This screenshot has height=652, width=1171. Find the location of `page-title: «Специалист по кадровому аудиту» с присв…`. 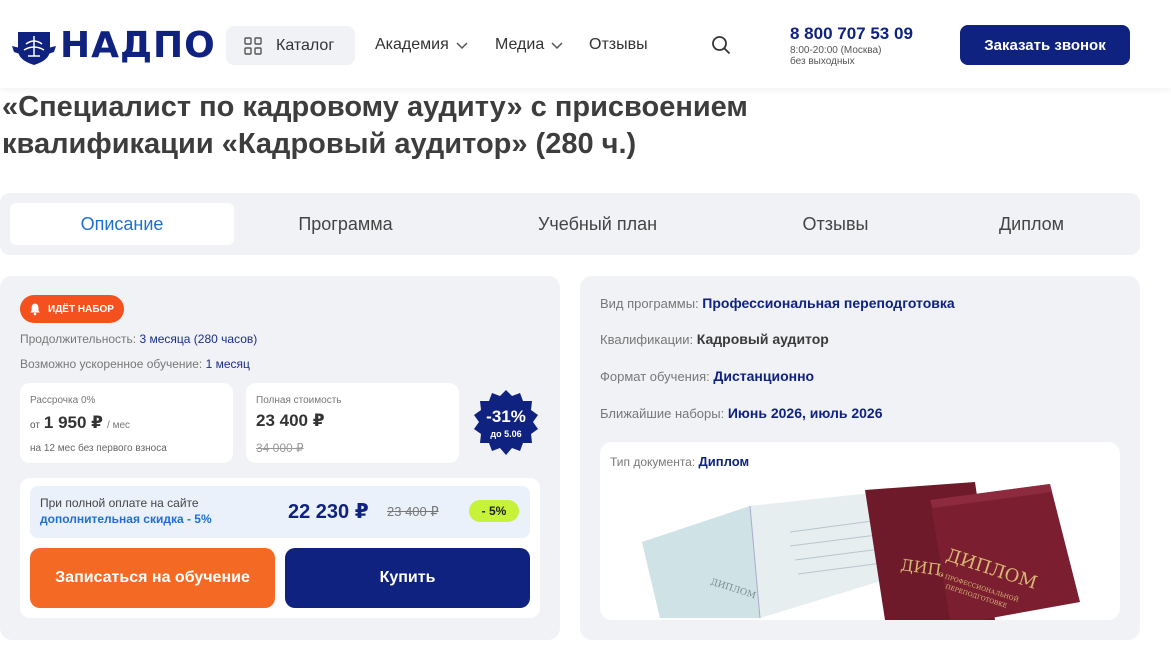

page-title: «Специалист по кадровому аудиту» с присв… is located at coordinates (452, 126).